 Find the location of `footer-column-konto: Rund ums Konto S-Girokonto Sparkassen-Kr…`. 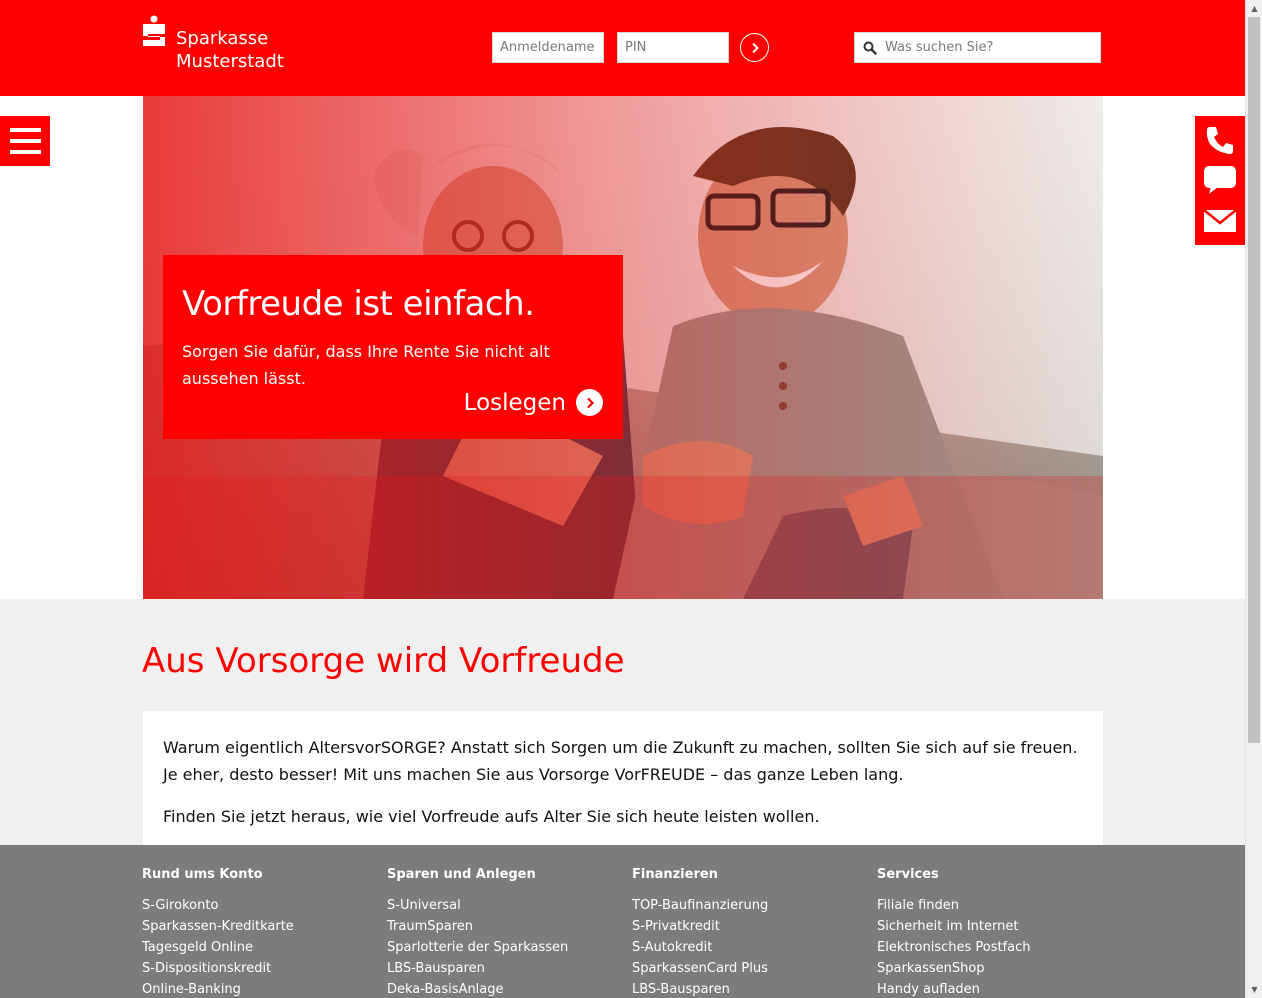

footer-column-konto: Rund ums Konto S-Girokonto Sparkassen-Kr… is located at coordinates (262, 931).